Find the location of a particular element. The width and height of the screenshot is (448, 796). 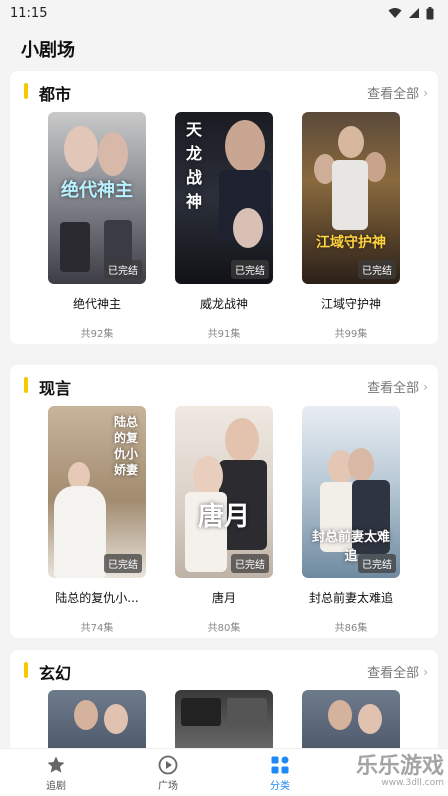

watermark-url: www.3dll.com is located at coordinates (412, 783).